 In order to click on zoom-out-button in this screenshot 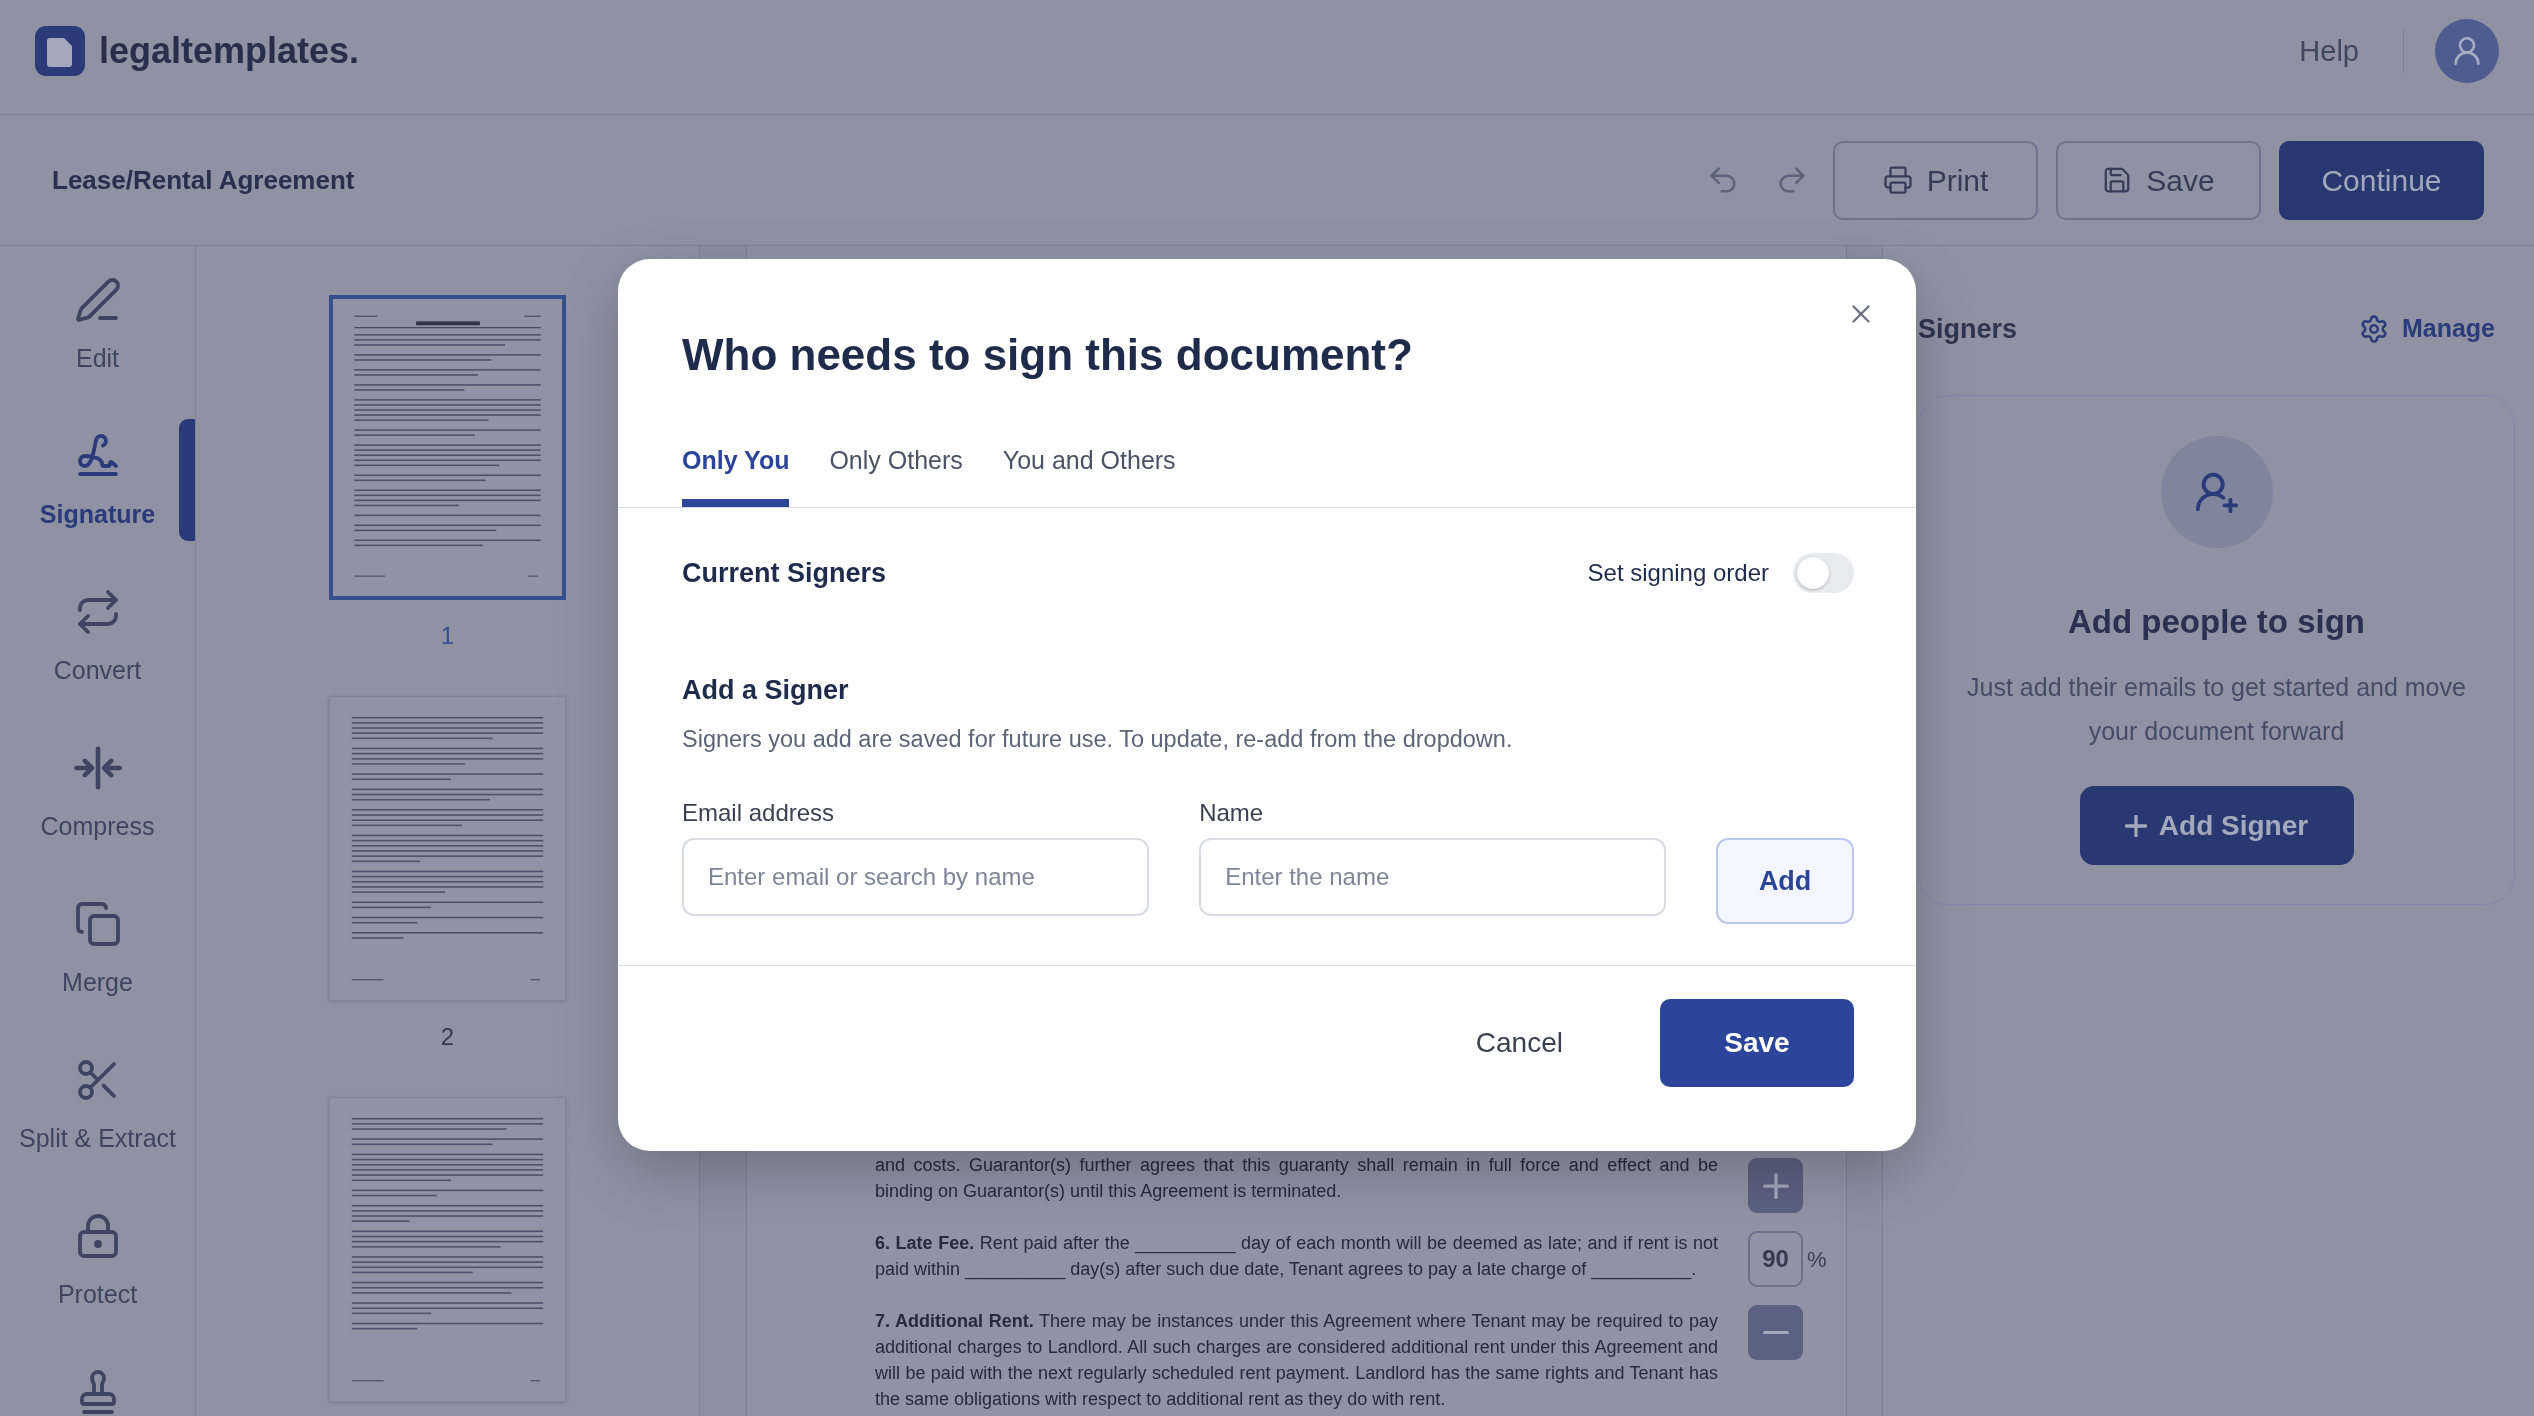, I will do `click(1775, 1332)`.